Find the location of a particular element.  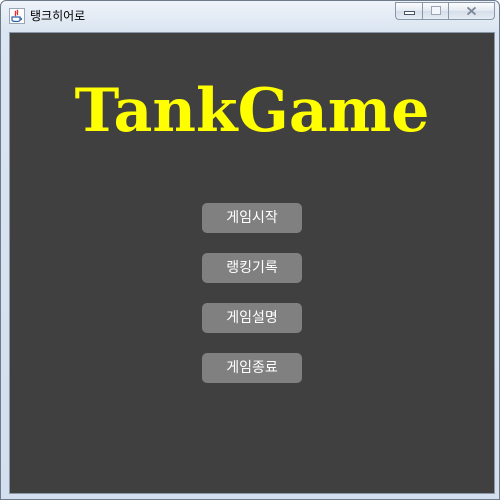

title-bar: 탱크히어로 is located at coordinates (250, 16).